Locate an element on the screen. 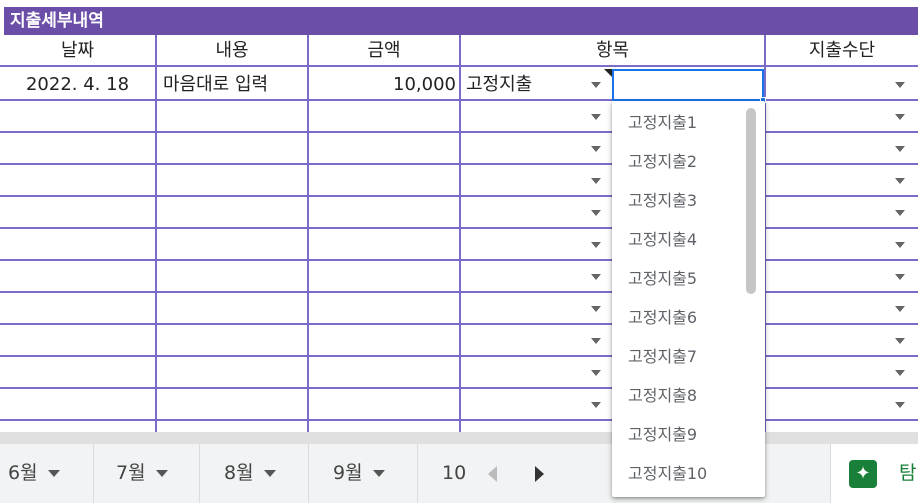 The height and width of the screenshot is (503, 918). dropdown-option: 고정지출3 is located at coordinates (662, 200).